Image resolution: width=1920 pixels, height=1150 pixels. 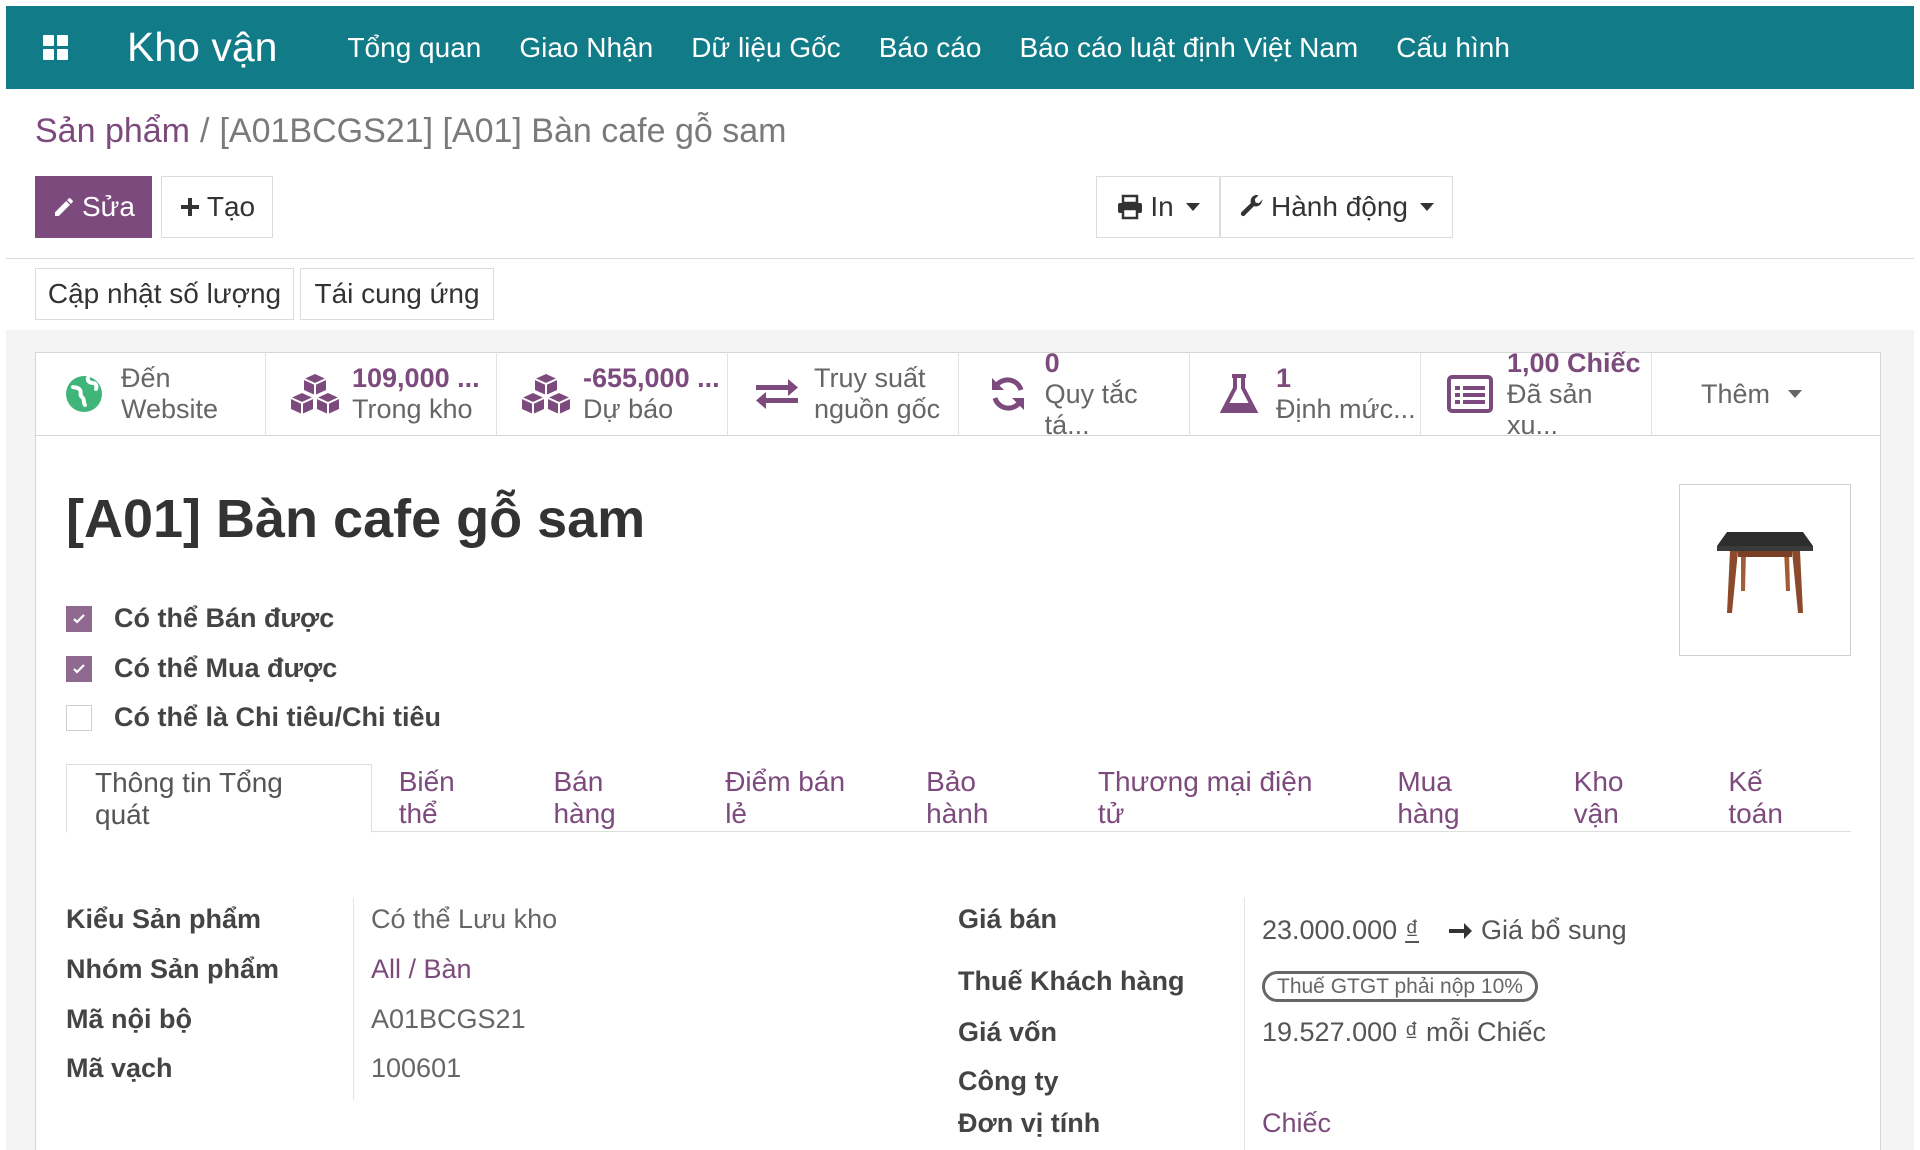 What do you see at coordinates (1470, 394) in the screenshot?
I see `list-alt-icon` at bounding box center [1470, 394].